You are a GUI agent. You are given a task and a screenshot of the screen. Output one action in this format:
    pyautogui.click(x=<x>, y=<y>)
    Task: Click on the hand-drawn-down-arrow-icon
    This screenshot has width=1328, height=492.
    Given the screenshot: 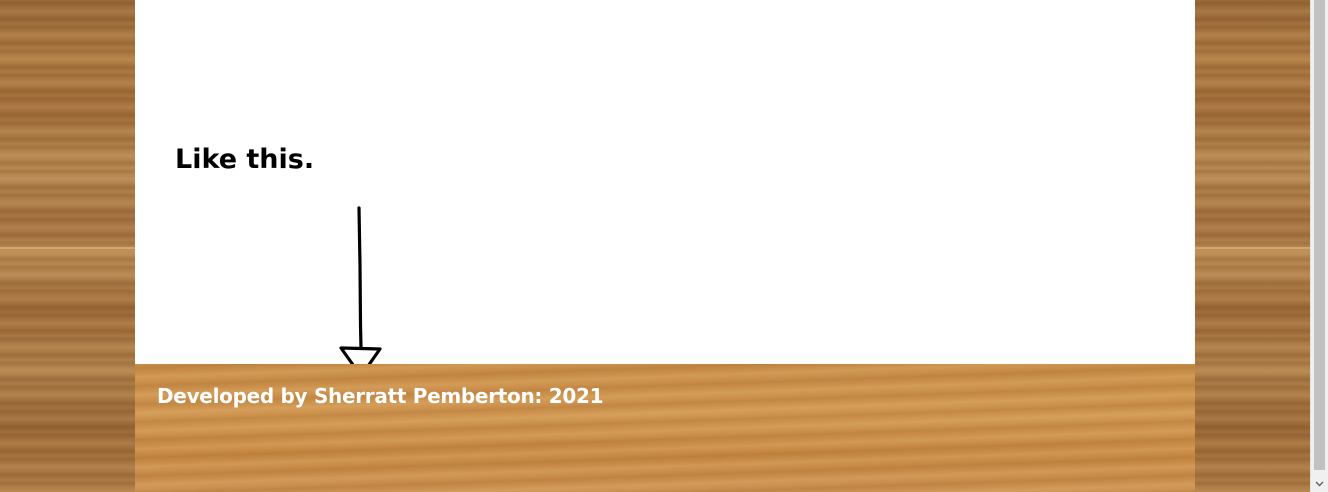 What is the action you would take?
    pyautogui.click(x=360, y=292)
    